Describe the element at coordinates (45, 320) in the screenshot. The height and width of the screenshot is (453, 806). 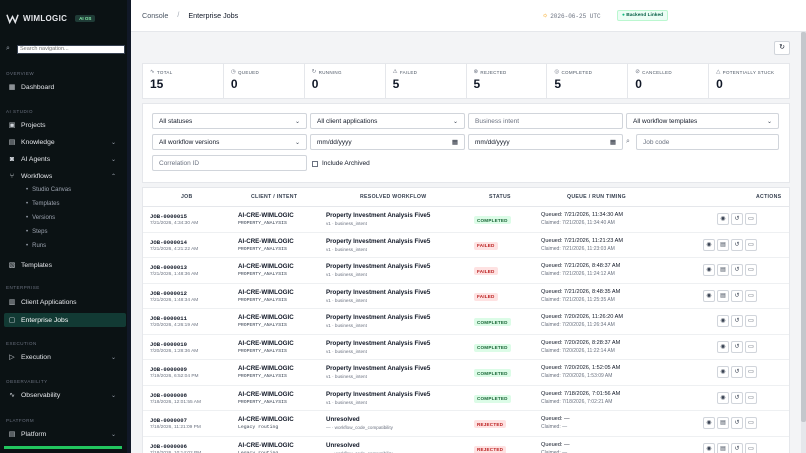
I see `sidebar-item-label: Enterprise Jobs` at that location.